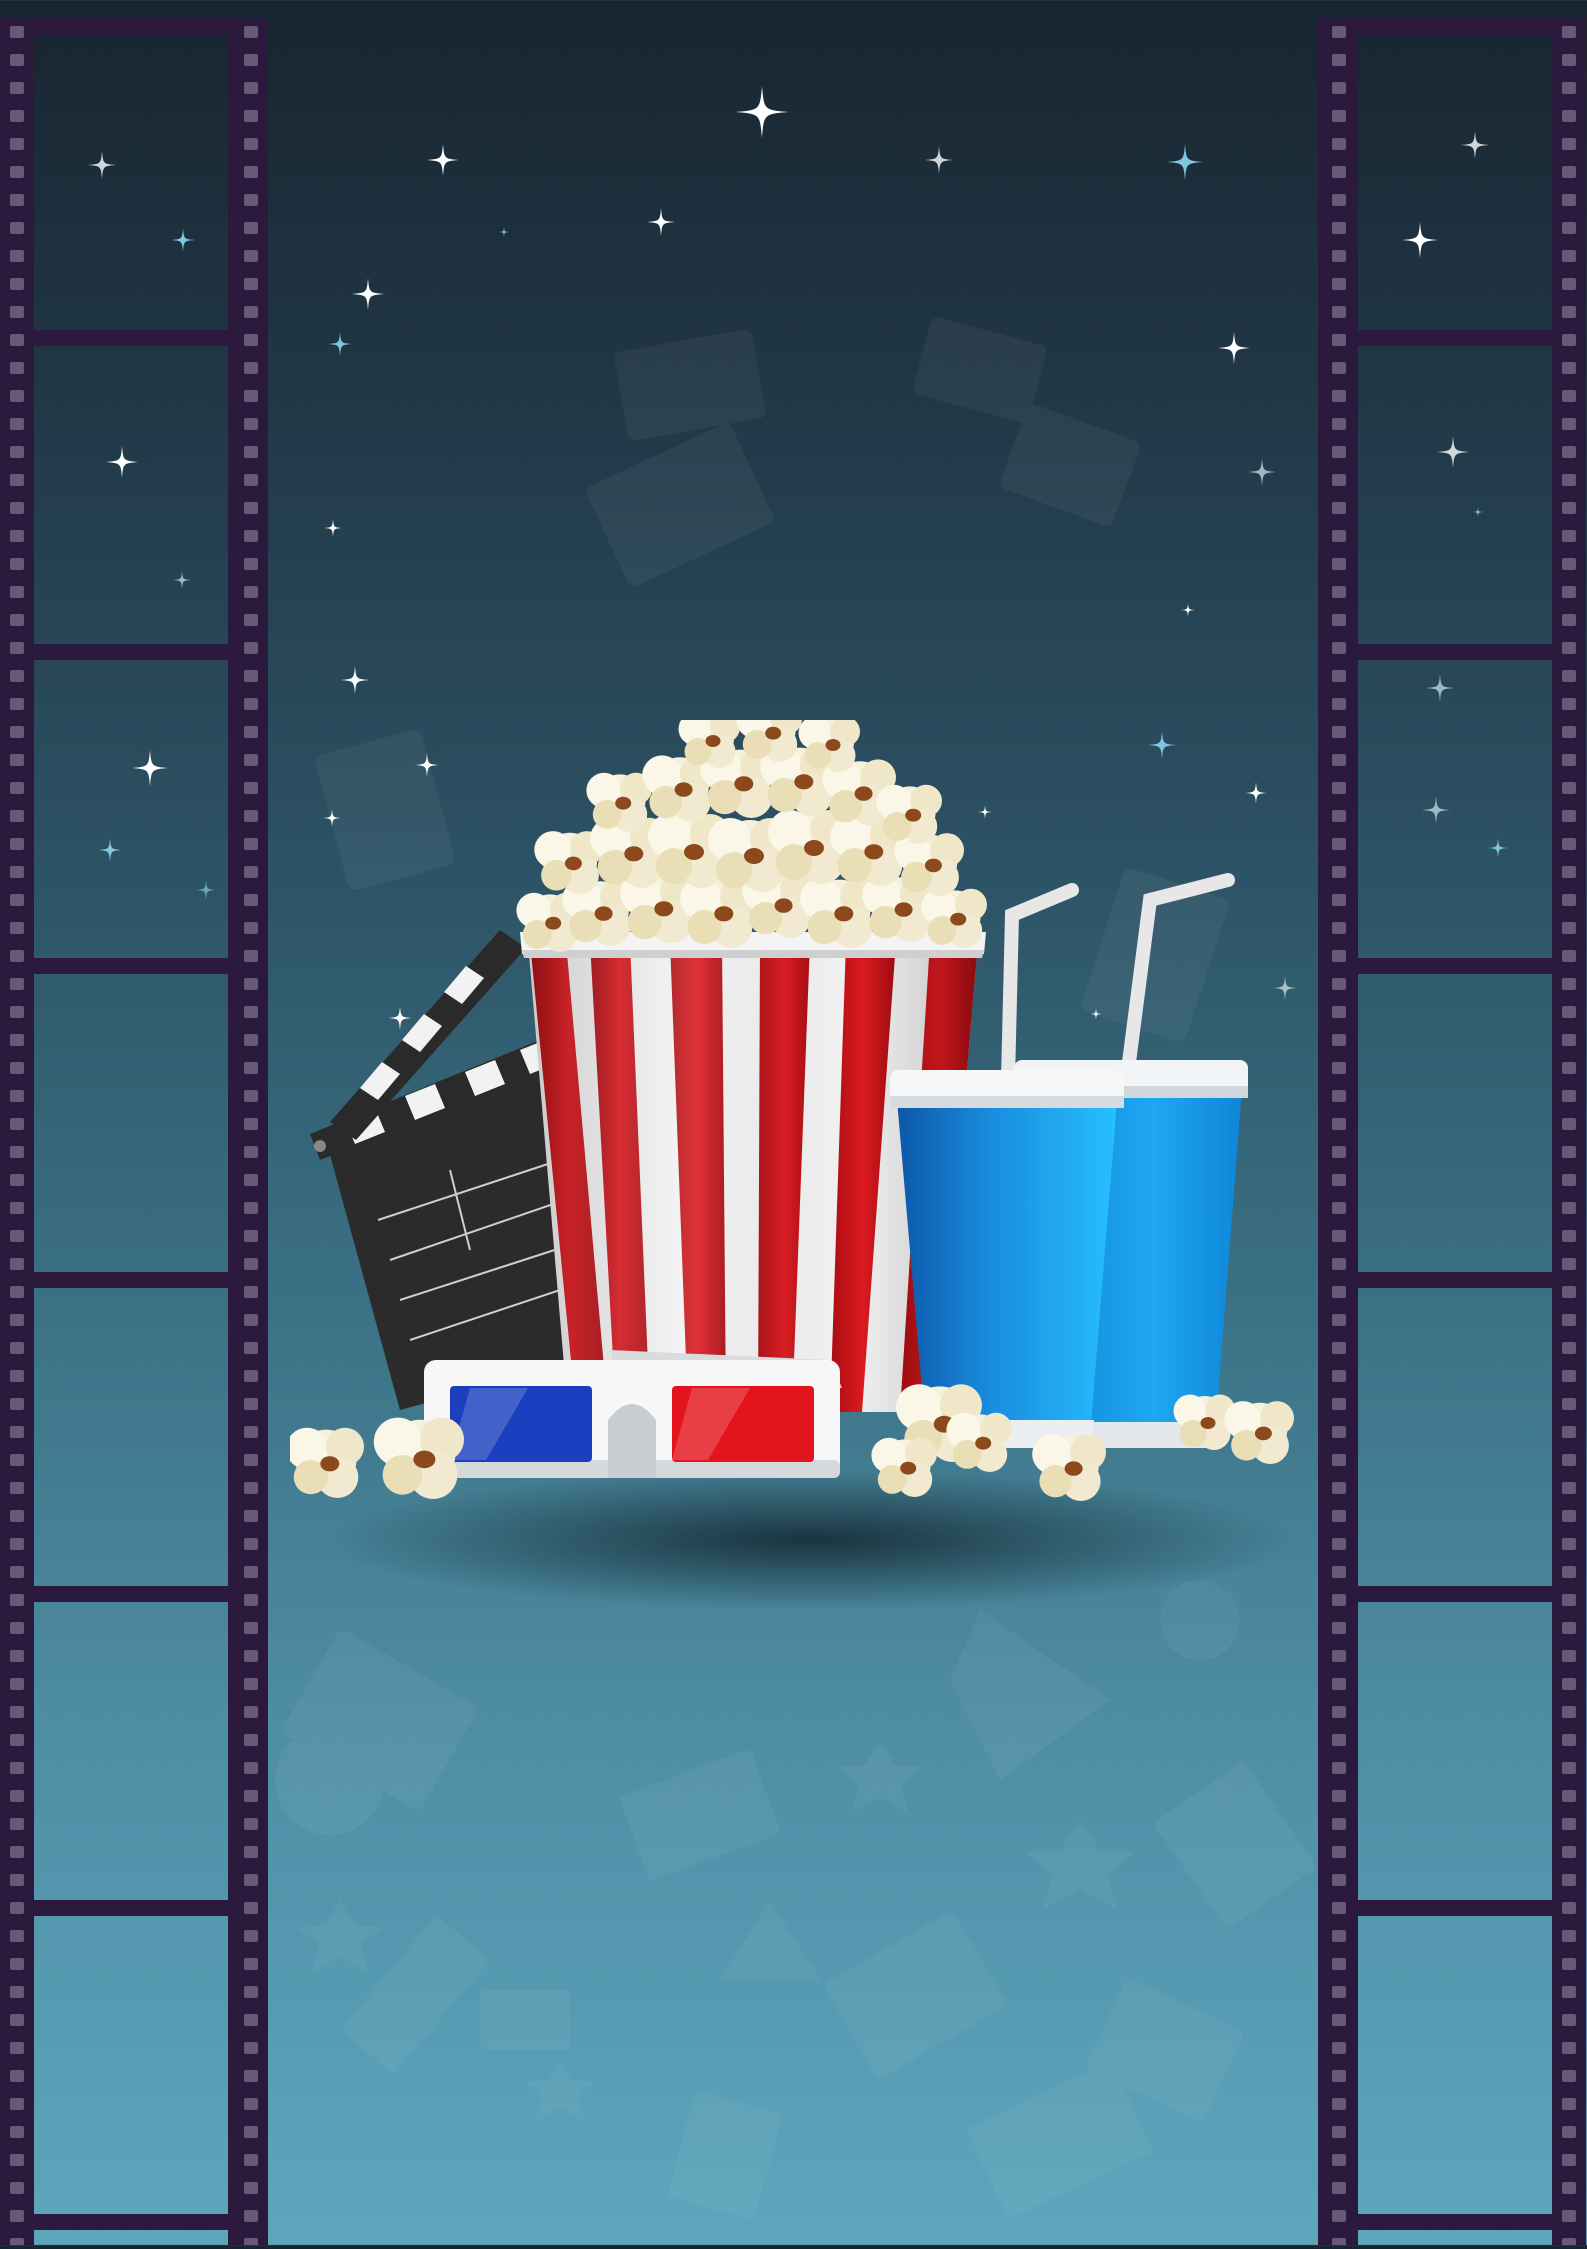  I want to click on popcorn-pile, so click(751, 836).